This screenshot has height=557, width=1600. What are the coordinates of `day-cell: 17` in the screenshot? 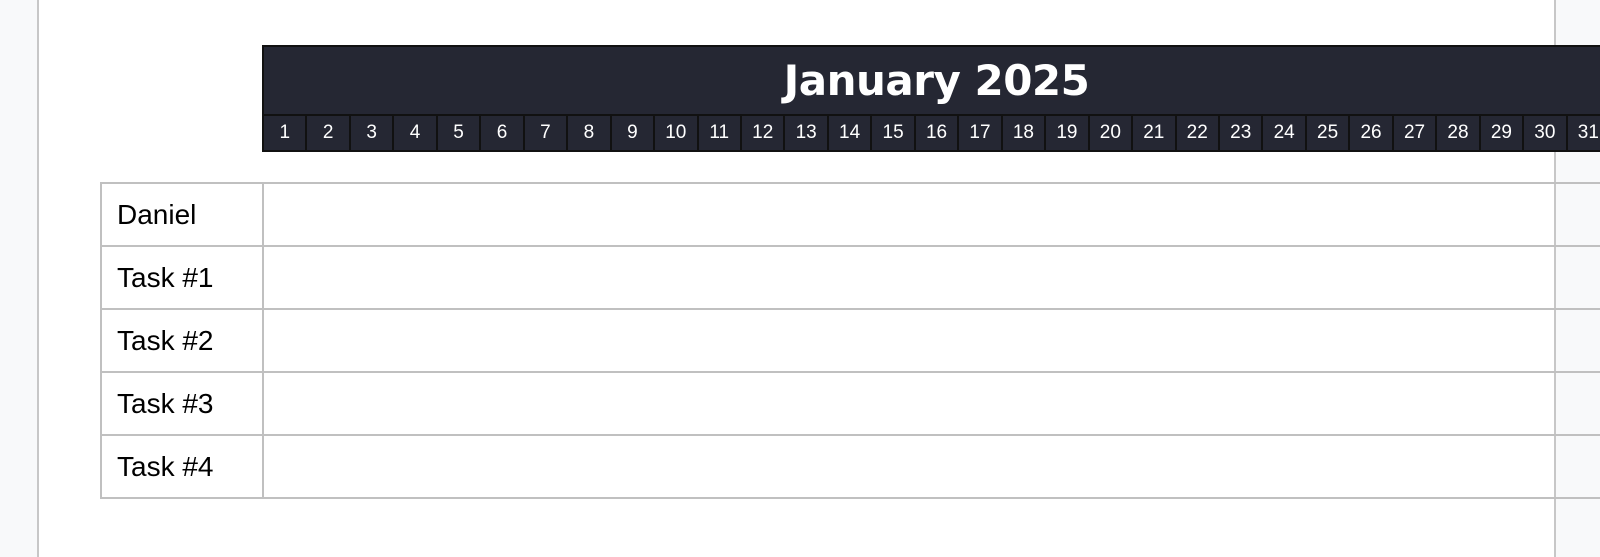 It's located at (981, 134).